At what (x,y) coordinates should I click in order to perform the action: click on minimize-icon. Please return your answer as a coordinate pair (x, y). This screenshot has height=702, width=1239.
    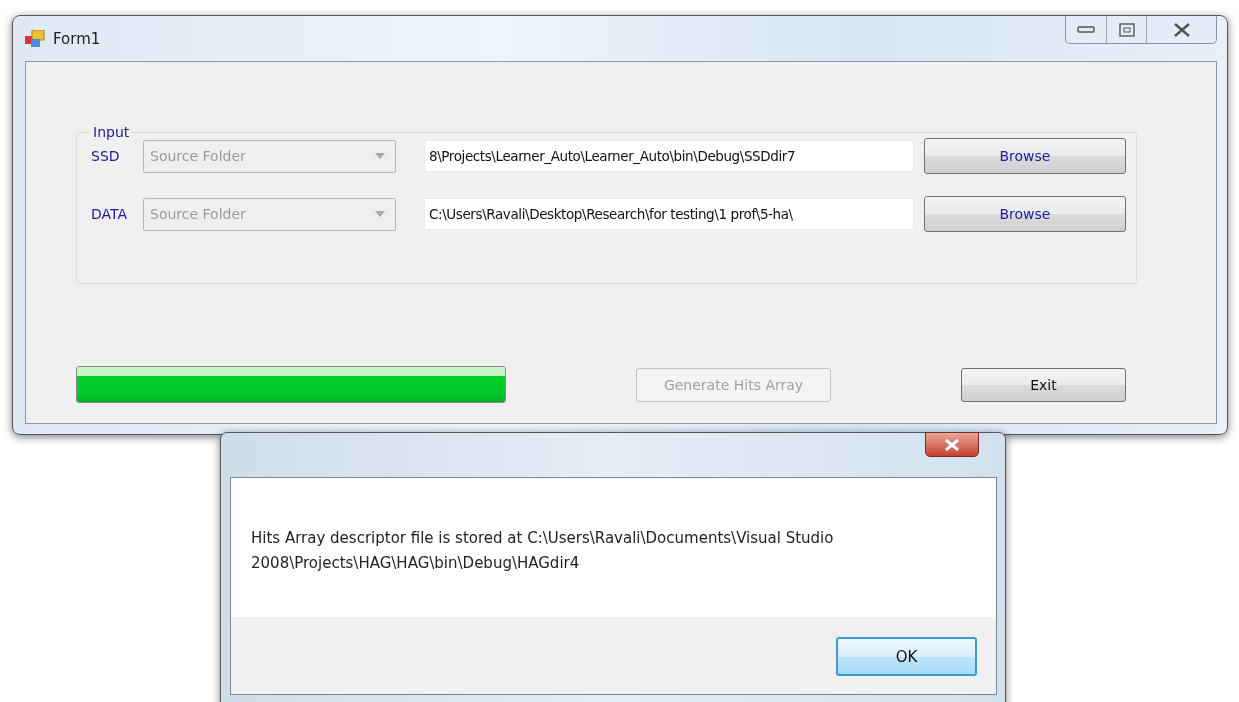
    Looking at the image, I should click on (1086, 29).